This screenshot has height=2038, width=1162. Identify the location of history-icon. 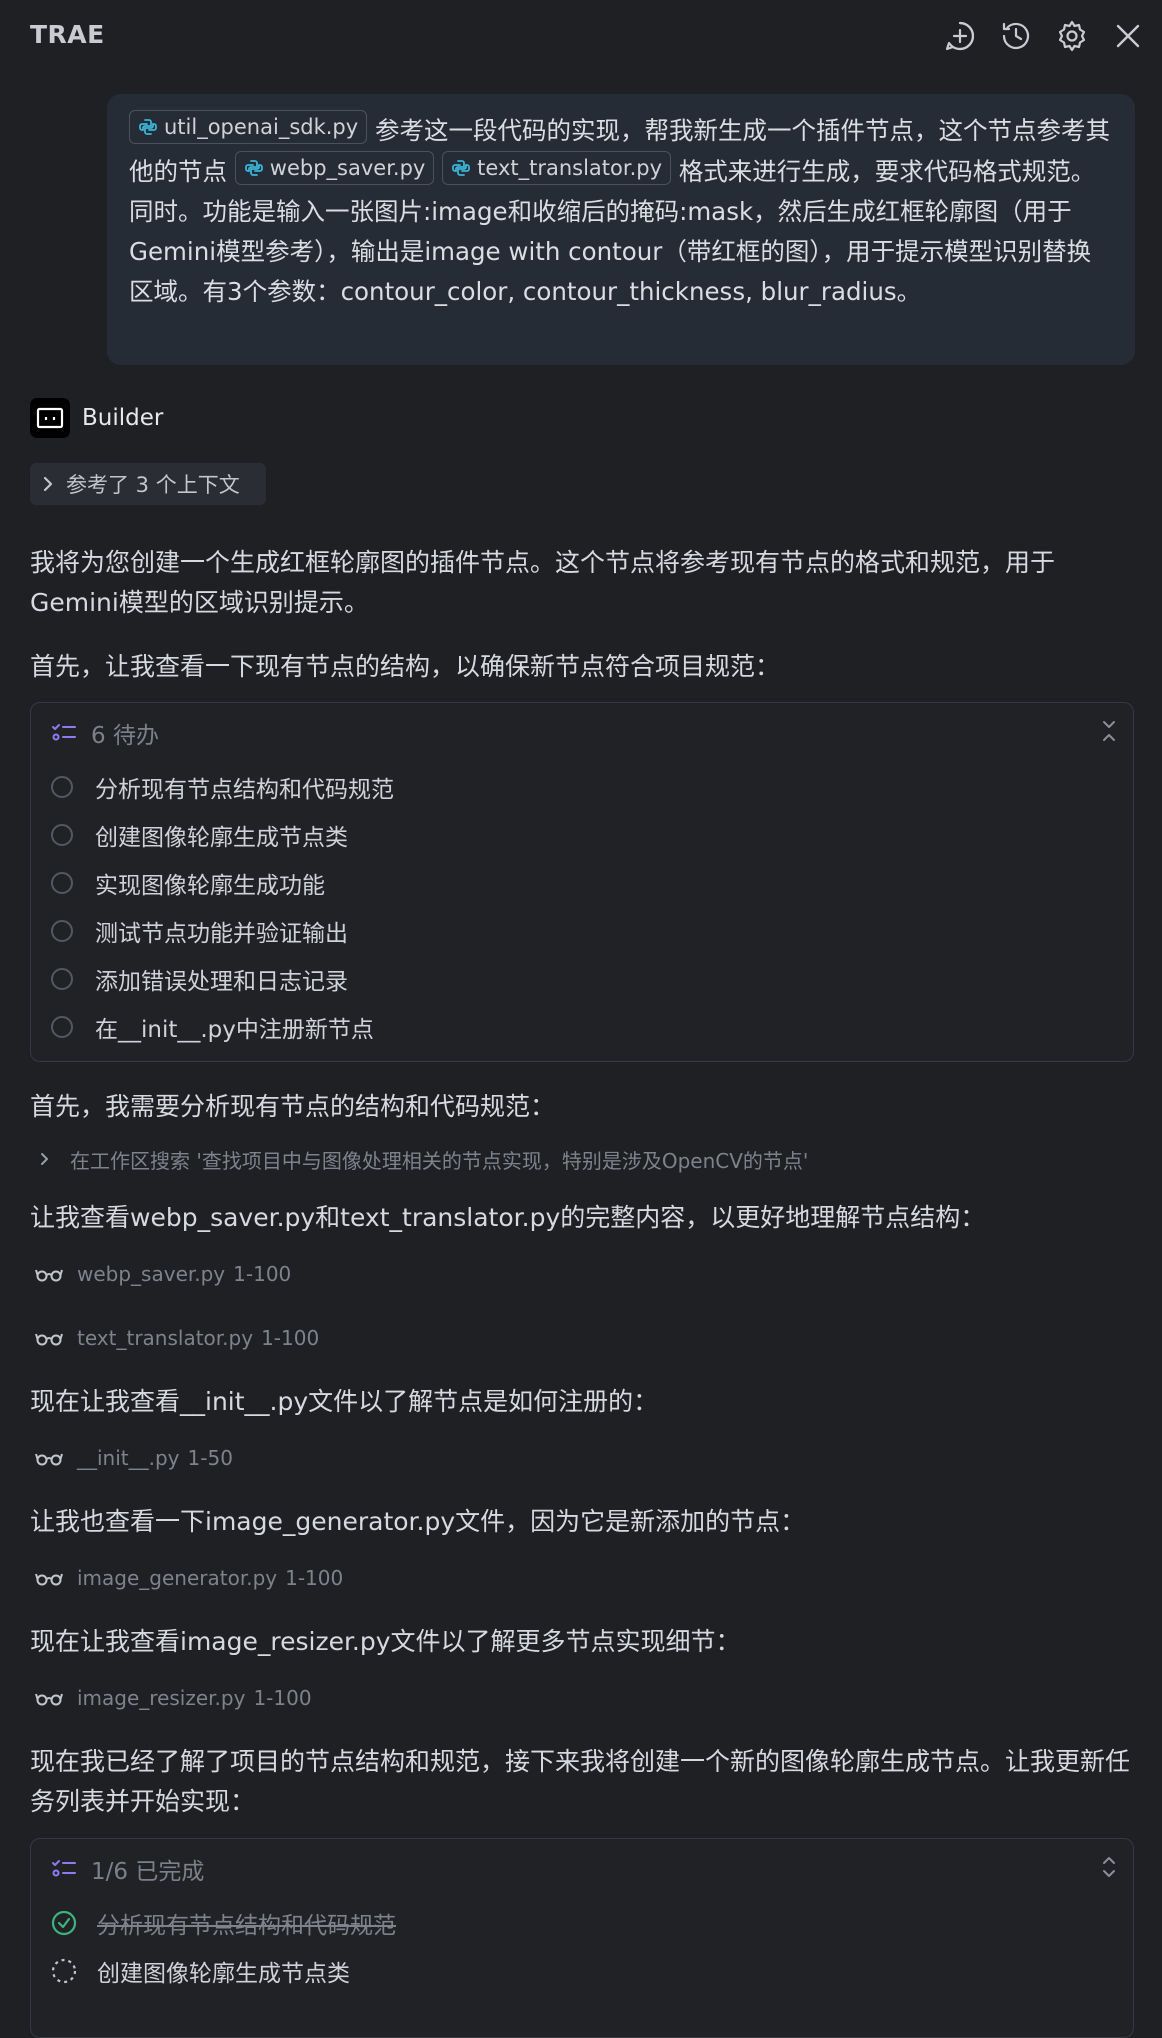
(1016, 36).